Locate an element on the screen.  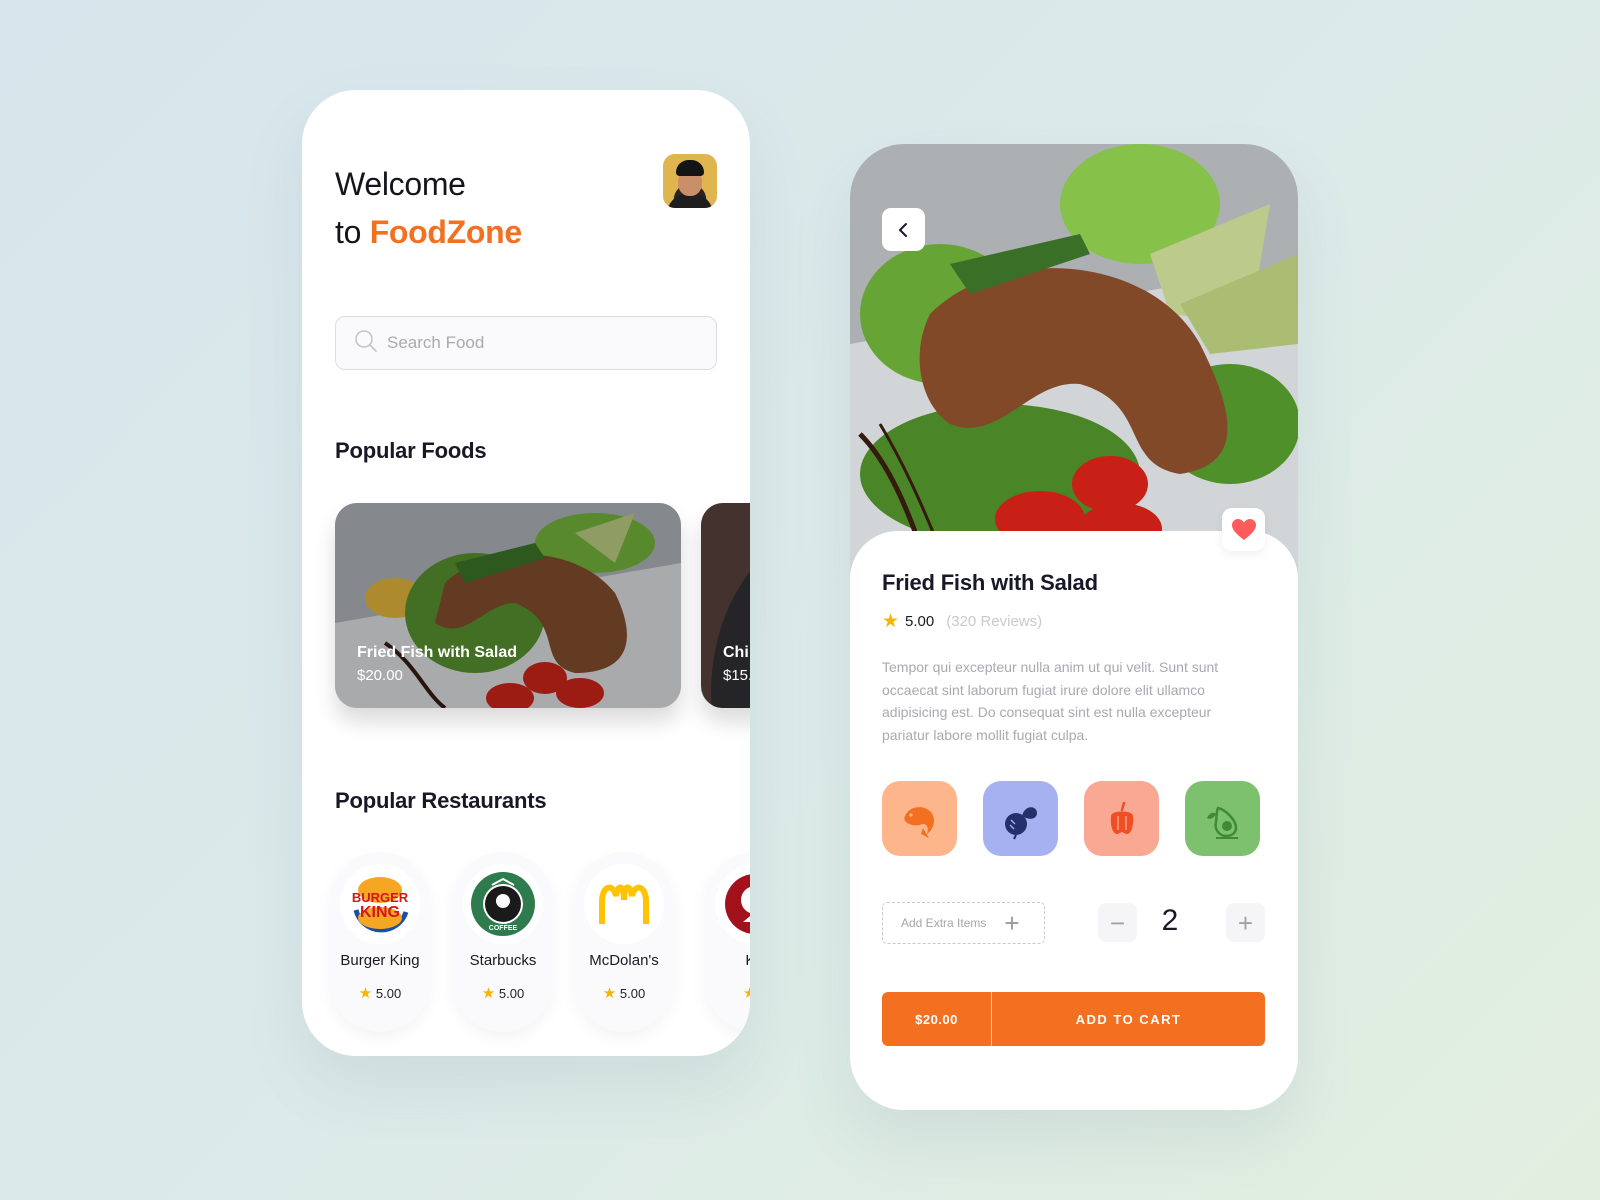
quantity-value: 2 is located at coordinates (1170, 920).